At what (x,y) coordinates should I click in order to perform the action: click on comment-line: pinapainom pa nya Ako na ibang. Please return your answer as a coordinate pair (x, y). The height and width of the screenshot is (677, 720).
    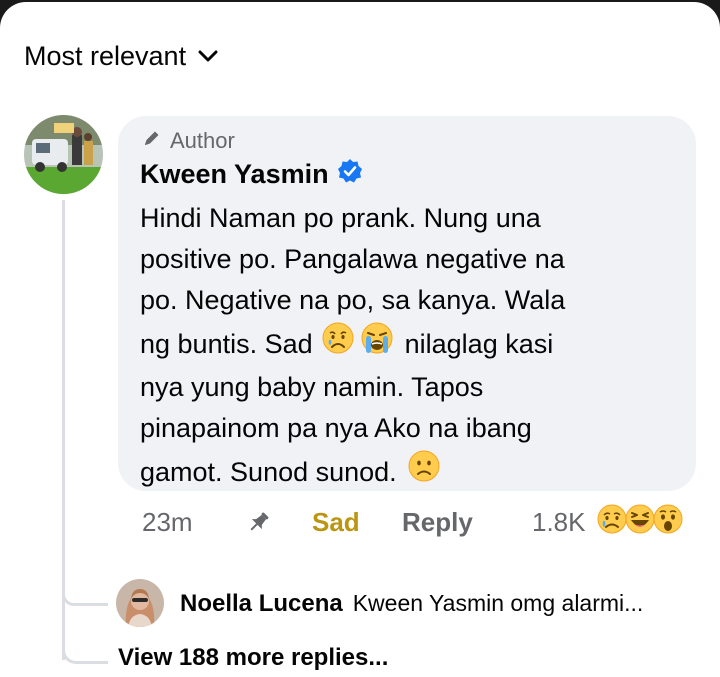
    Looking at the image, I should click on (336, 428).